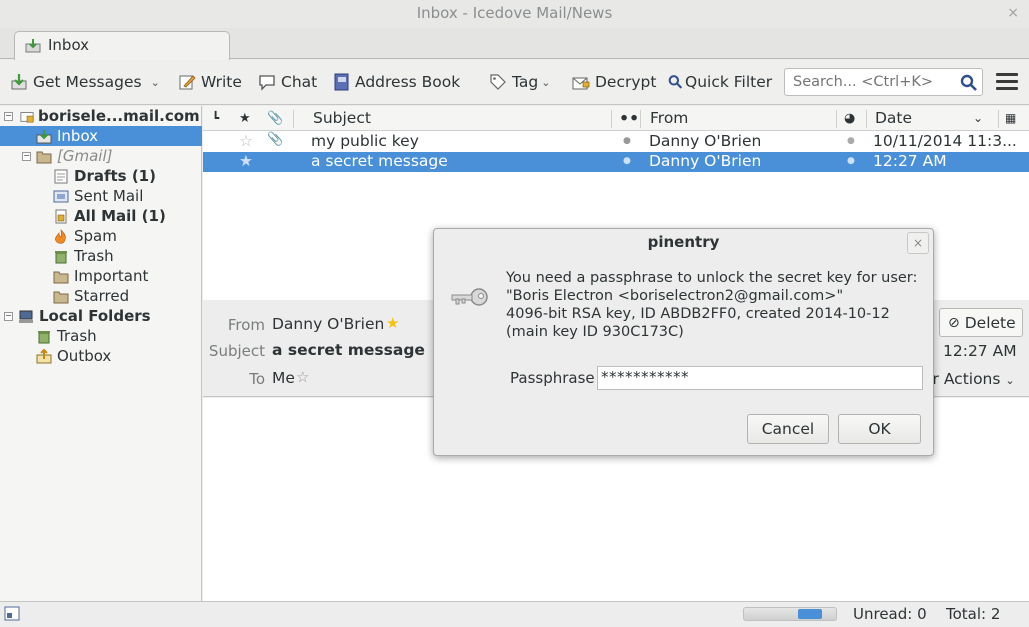 The image size is (1029, 627). I want to click on folder-starred: Starred, so click(91, 296).